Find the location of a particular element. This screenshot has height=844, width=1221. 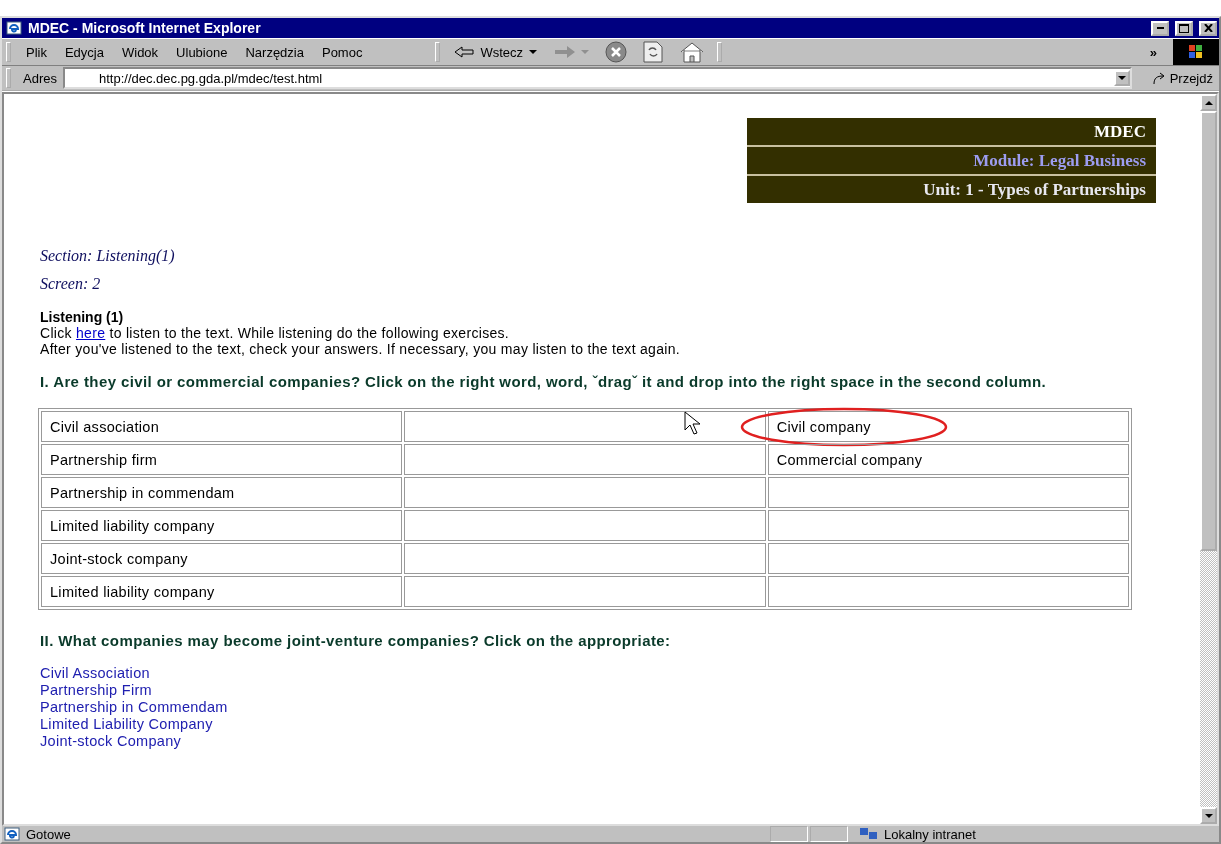

option-link: Partnership in Commendam is located at coordinates (610, 707).